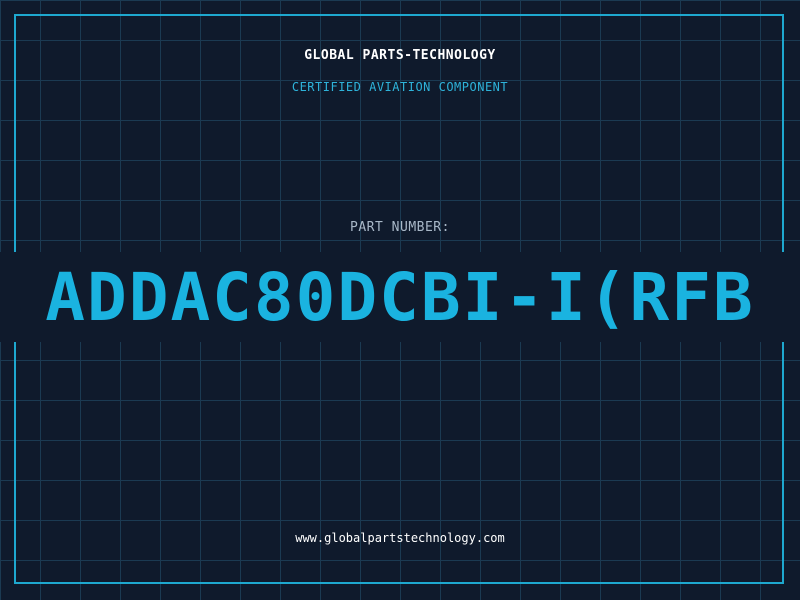 This screenshot has height=600, width=800. I want to click on part-number-value: ADDAC80DCBI-I(RFB, so click(400, 297).